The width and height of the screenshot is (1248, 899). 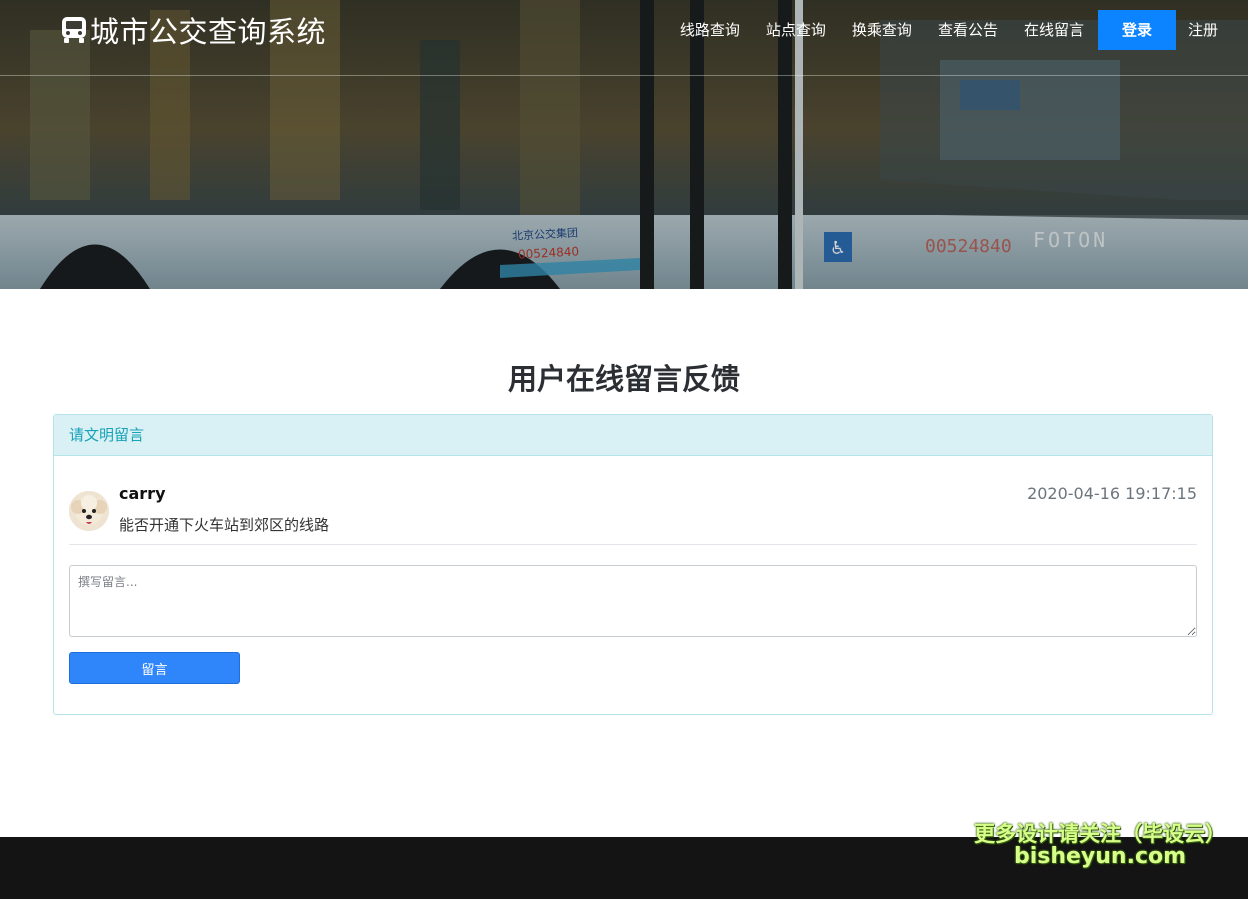 I want to click on nav-transfer-query: 换乘查询, so click(x=882, y=30).